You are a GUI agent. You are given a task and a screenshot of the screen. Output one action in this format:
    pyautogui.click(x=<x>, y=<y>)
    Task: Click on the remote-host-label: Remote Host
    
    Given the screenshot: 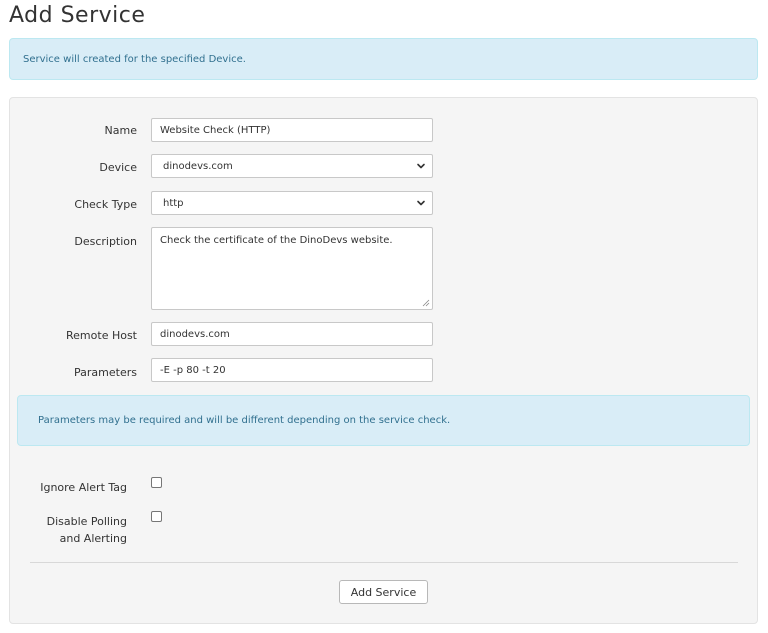 What is the action you would take?
    pyautogui.click(x=101, y=335)
    